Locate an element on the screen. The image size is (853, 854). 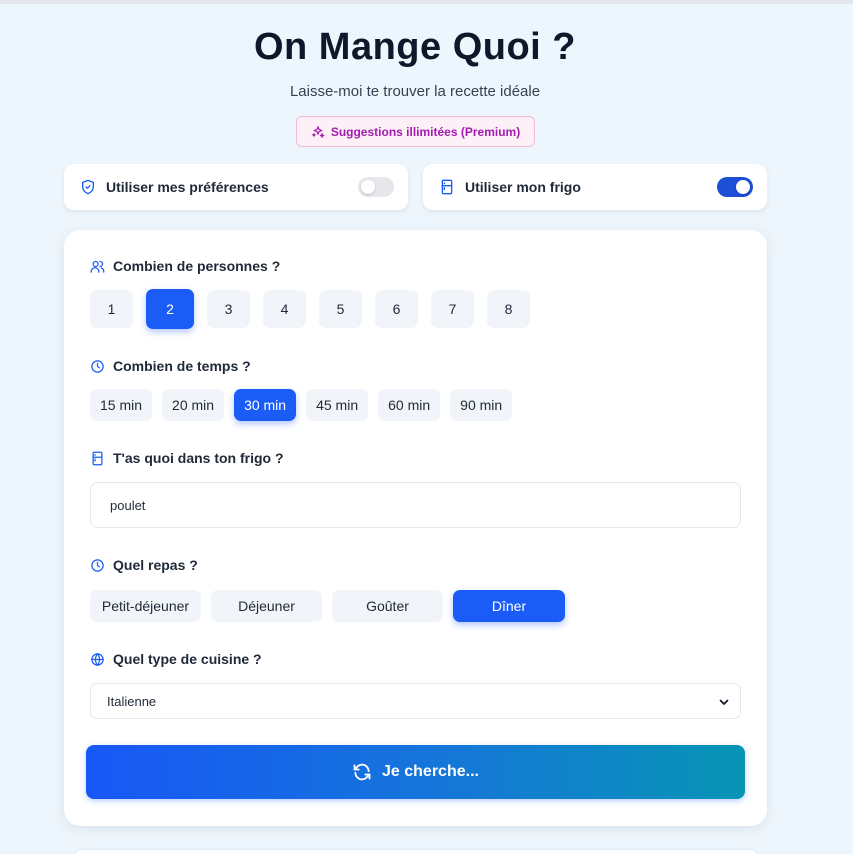
meal-options: Petit-déjeuner Déjeuner Goûter Dîner is located at coordinates (332, 606).